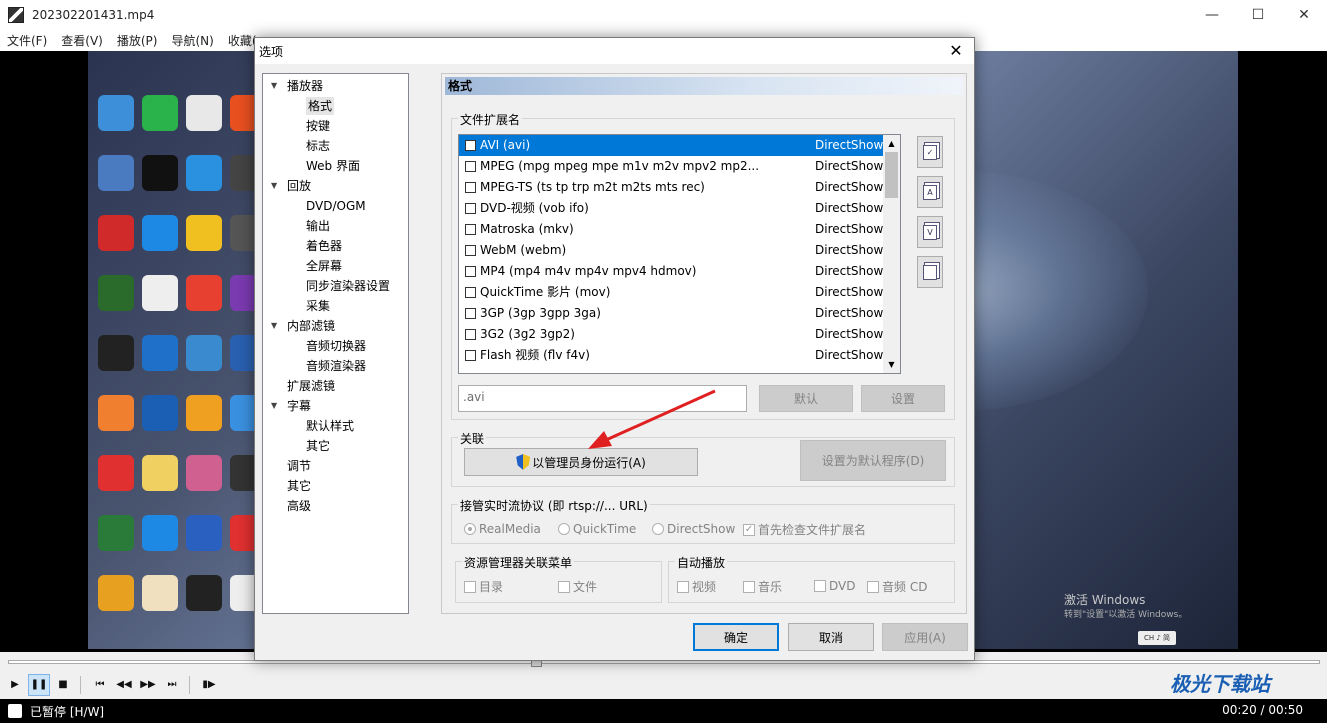 The image size is (1327, 723). What do you see at coordinates (192, 40) in the screenshot?
I see `menu-navigate: 导航(N)` at bounding box center [192, 40].